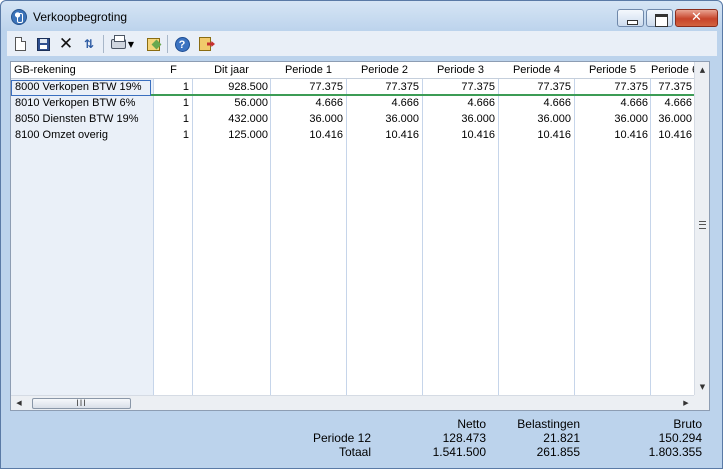 The width and height of the screenshot is (723, 469). What do you see at coordinates (83, 104) in the screenshot?
I see `cell-gb-rekening: 8010 Verkopen BTW 6%` at bounding box center [83, 104].